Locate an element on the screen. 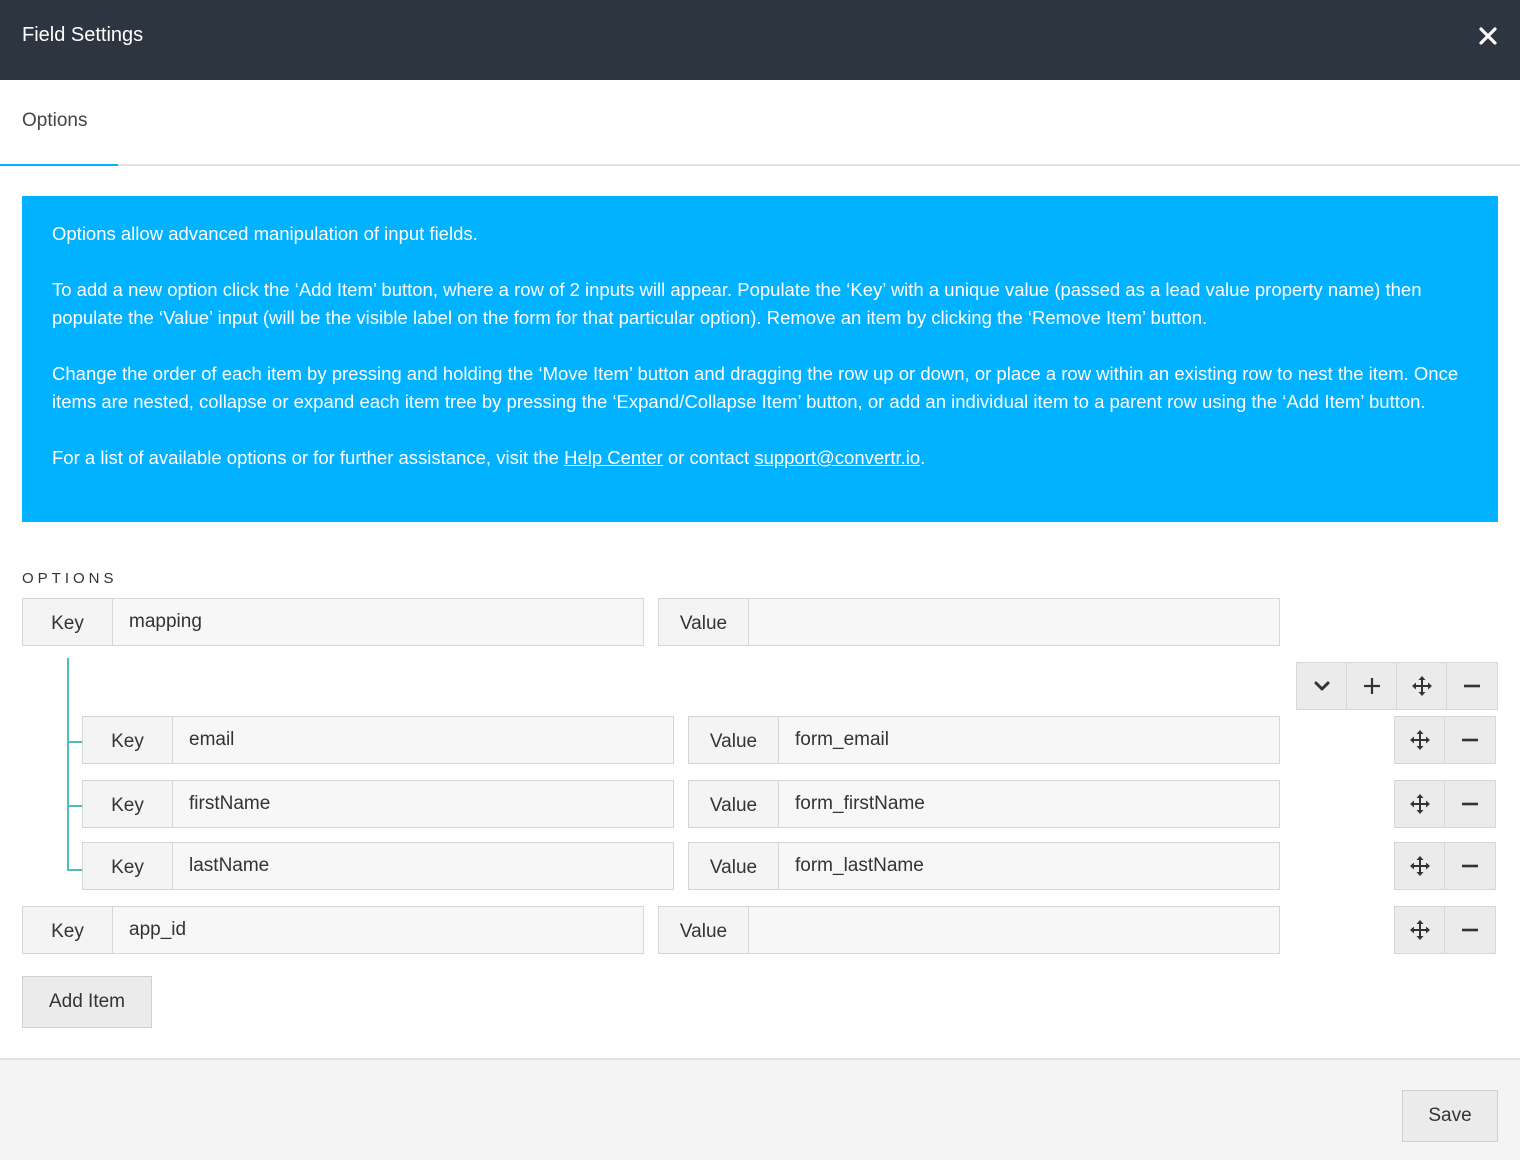  tree-line-vertical is located at coordinates (68, 764).